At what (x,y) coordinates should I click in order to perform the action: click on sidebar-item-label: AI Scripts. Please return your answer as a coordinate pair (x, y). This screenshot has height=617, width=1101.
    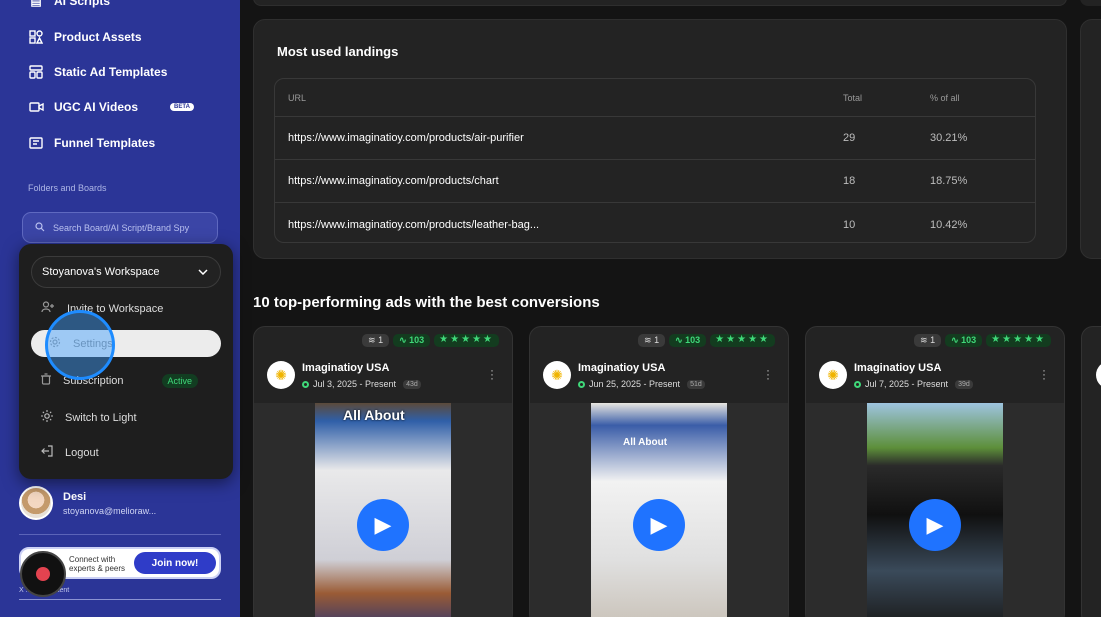
    Looking at the image, I should click on (82, 4).